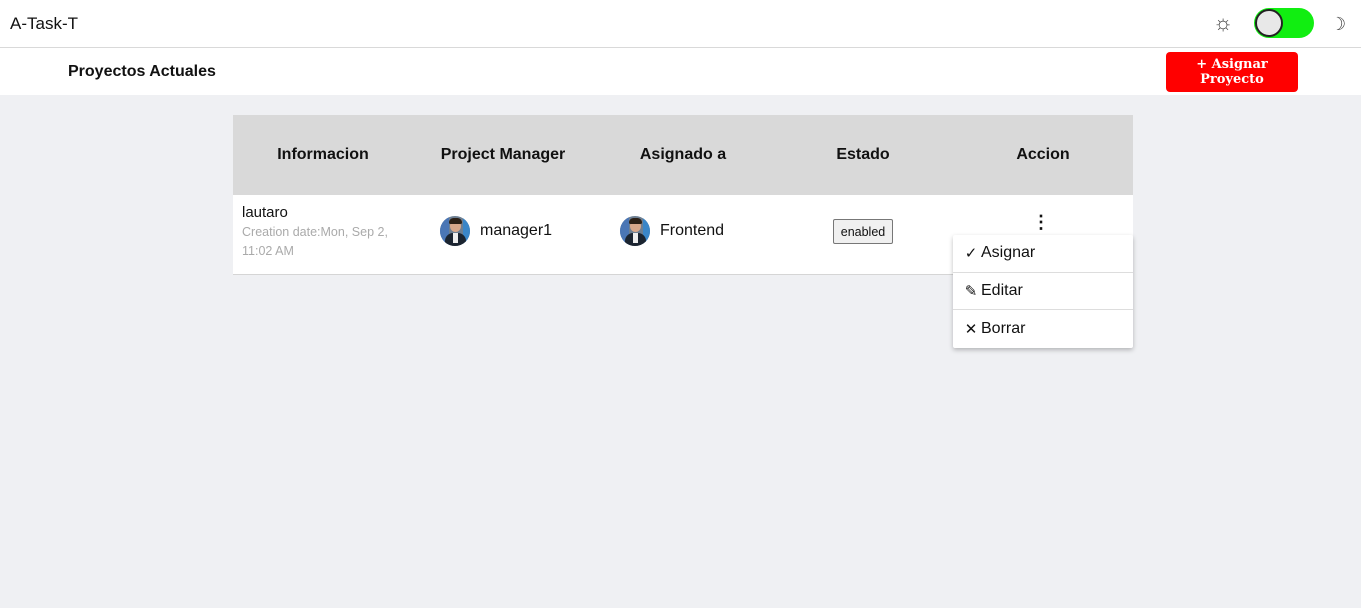 This screenshot has width=1361, height=608. What do you see at coordinates (44, 24) in the screenshot?
I see `app-title: A-Task-T` at bounding box center [44, 24].